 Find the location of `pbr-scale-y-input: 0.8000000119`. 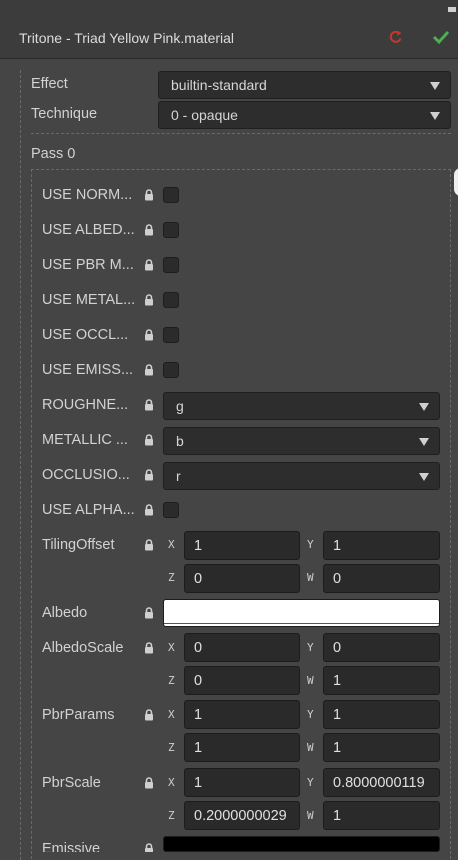

pbr-scale-y-input: 0.8000000119 is located at coordinates (381, 782).